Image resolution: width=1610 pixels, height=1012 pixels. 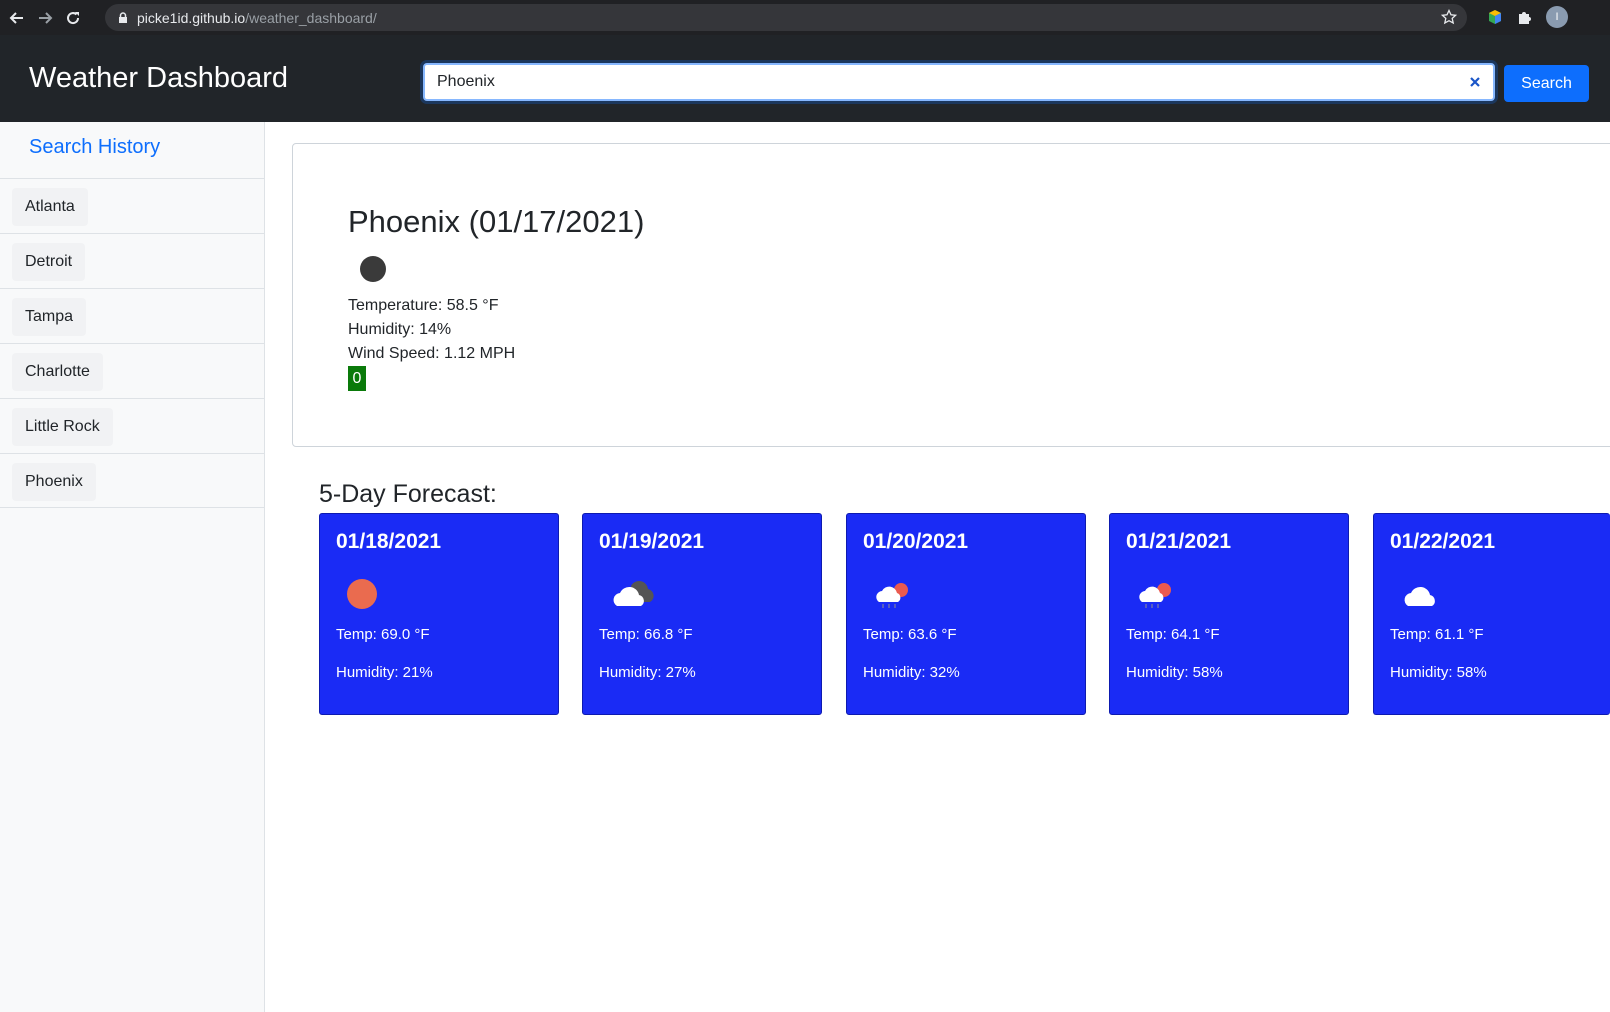 What do you see at coordinates (50, 207) in the screenshot?
I see `history-item-atlanta: Atlanta` at bounding box center [50, 207].